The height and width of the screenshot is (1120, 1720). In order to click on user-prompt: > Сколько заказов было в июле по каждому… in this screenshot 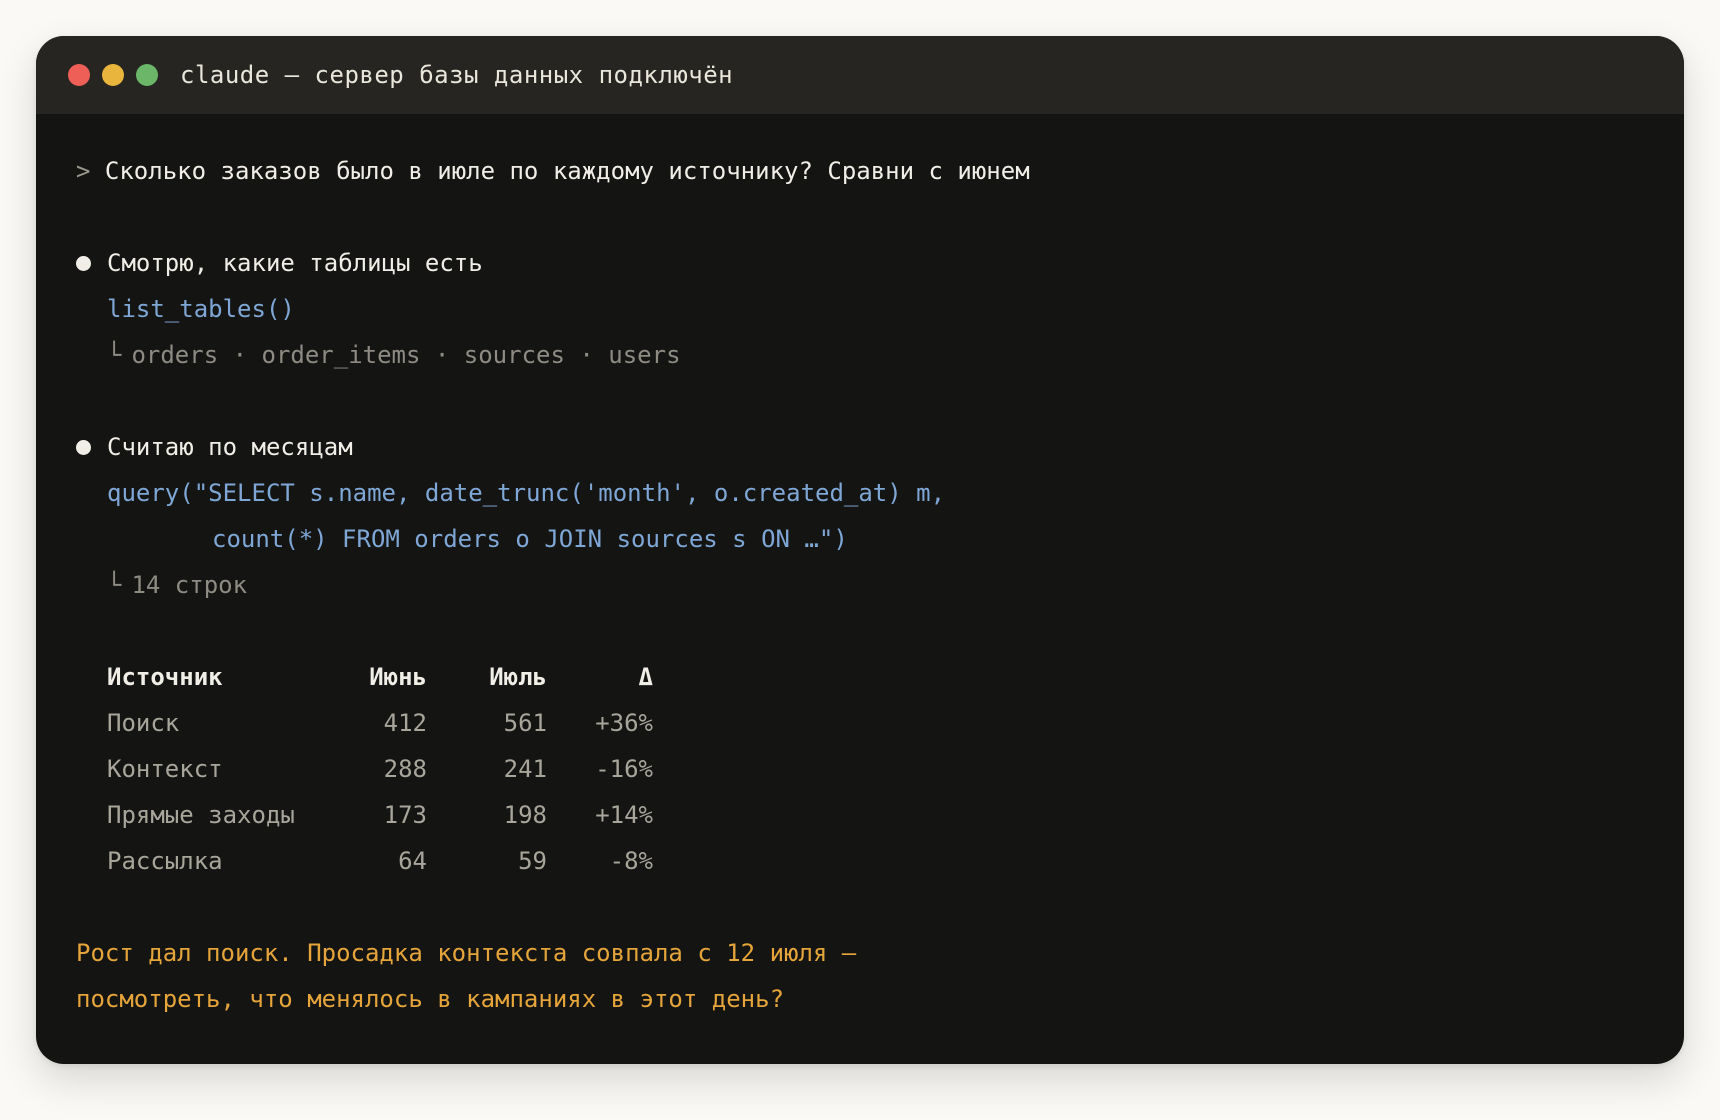, I will do `click(860, 171)`.